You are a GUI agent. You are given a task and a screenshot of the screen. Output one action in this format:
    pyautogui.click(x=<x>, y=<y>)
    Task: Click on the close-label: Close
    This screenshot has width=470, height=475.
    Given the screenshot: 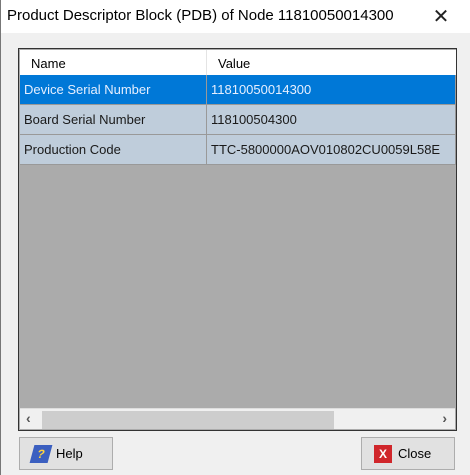 What is the action you would take?
    pyautogui.click(x=415, y=453)
    